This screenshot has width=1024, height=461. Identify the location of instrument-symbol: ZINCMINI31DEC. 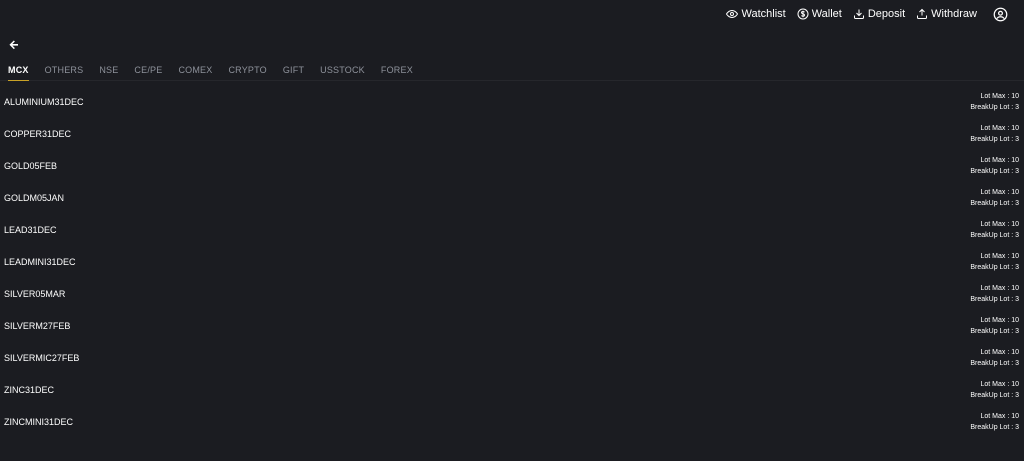
(39, 422).